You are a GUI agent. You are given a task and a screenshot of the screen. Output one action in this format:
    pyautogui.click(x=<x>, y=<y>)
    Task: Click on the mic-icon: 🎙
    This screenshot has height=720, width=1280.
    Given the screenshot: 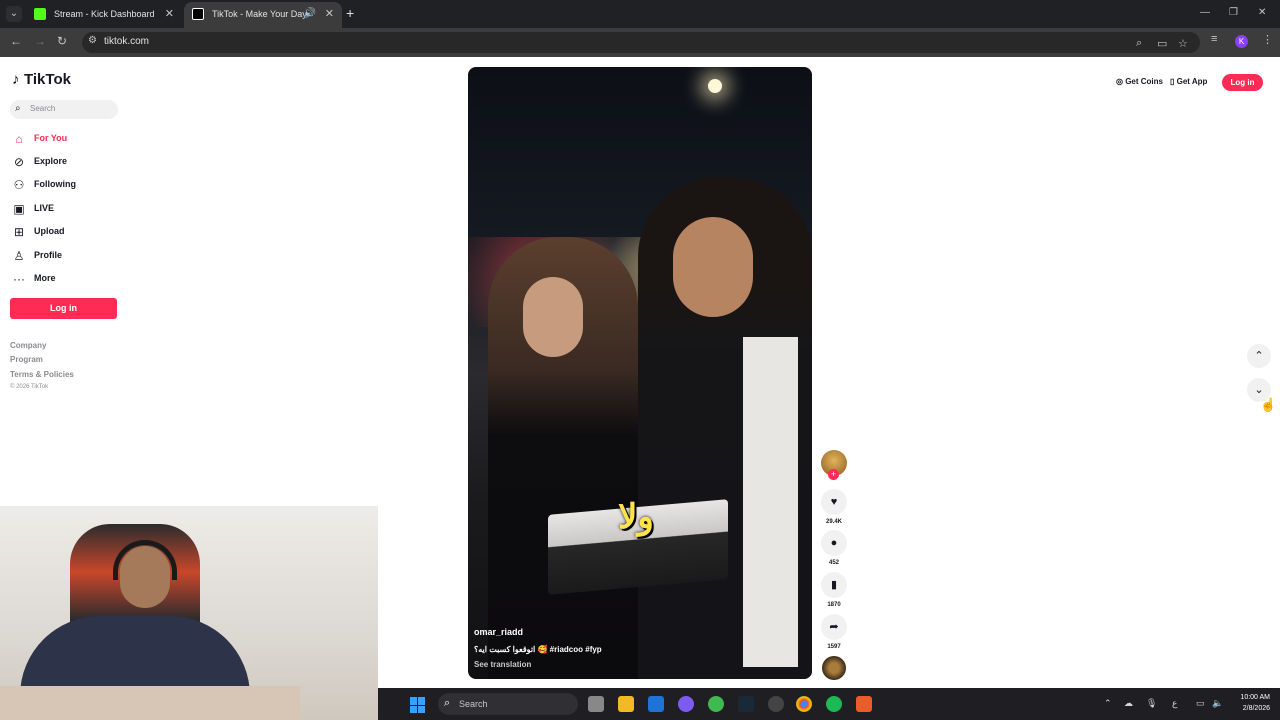 What is the action you would take?
    pyautogui.click(x=1151, y=703)
    